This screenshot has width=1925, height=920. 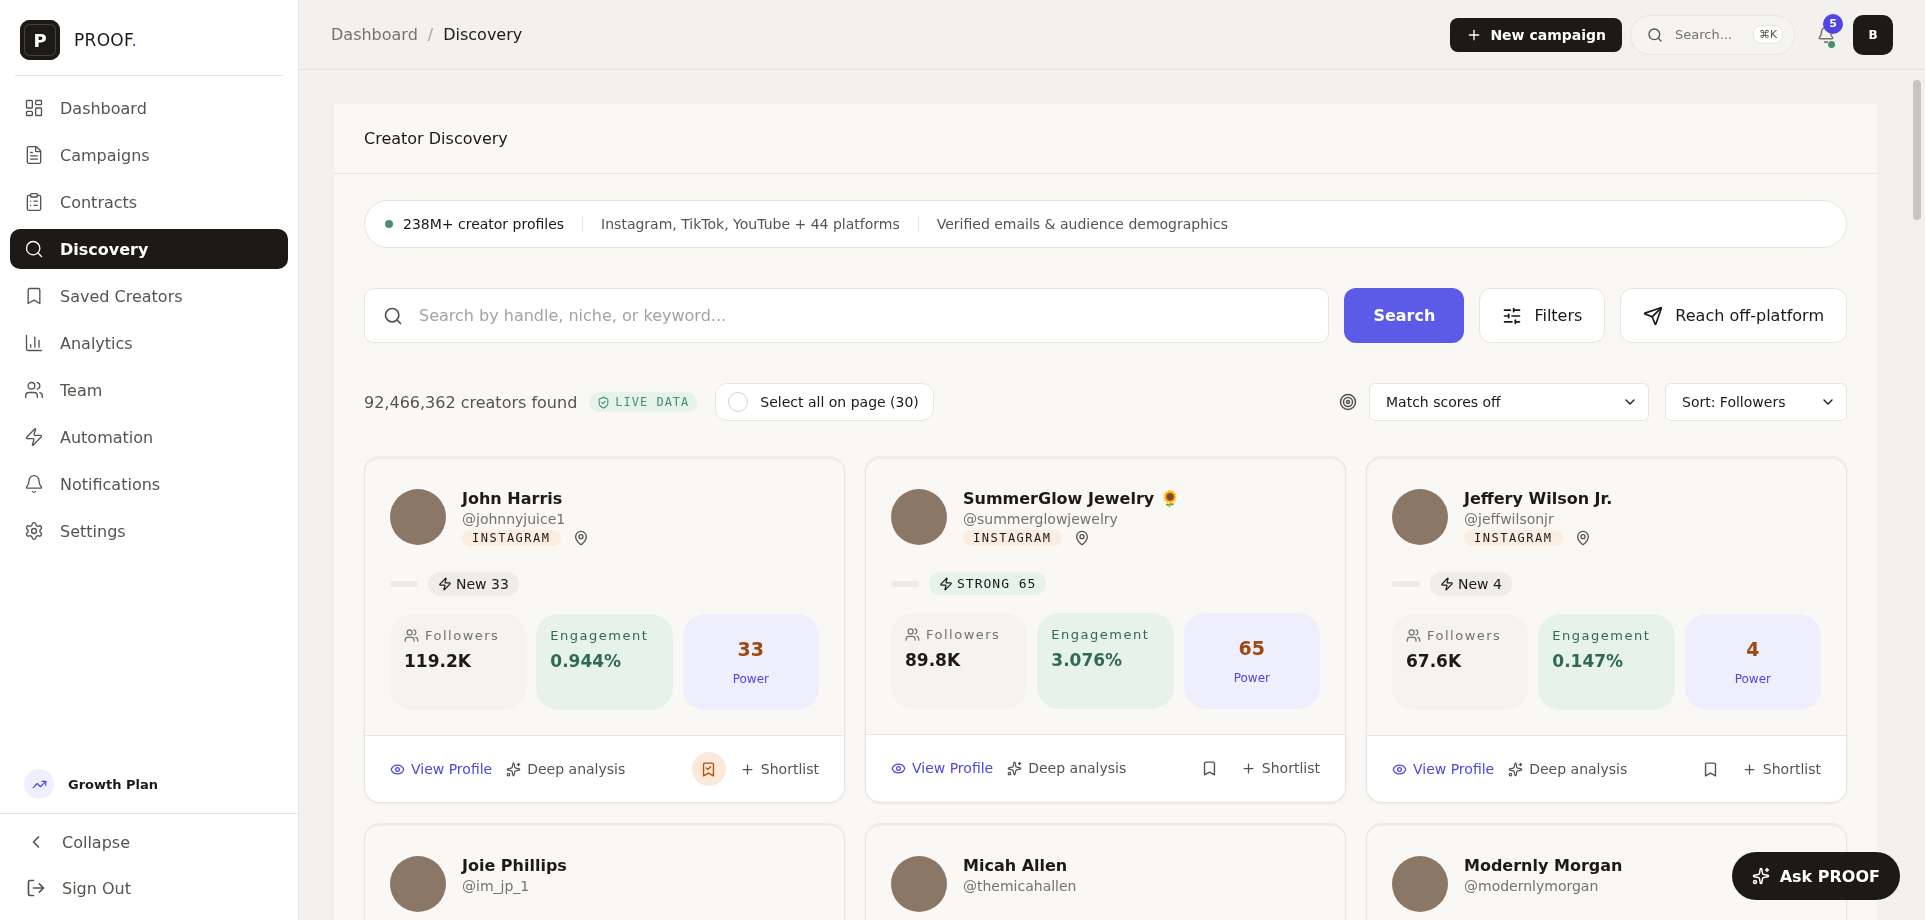 What do you see at coordinates (149, 531) in the screenshot?
I see `sidebar-item: Settings` at bounding box center [149, 531].